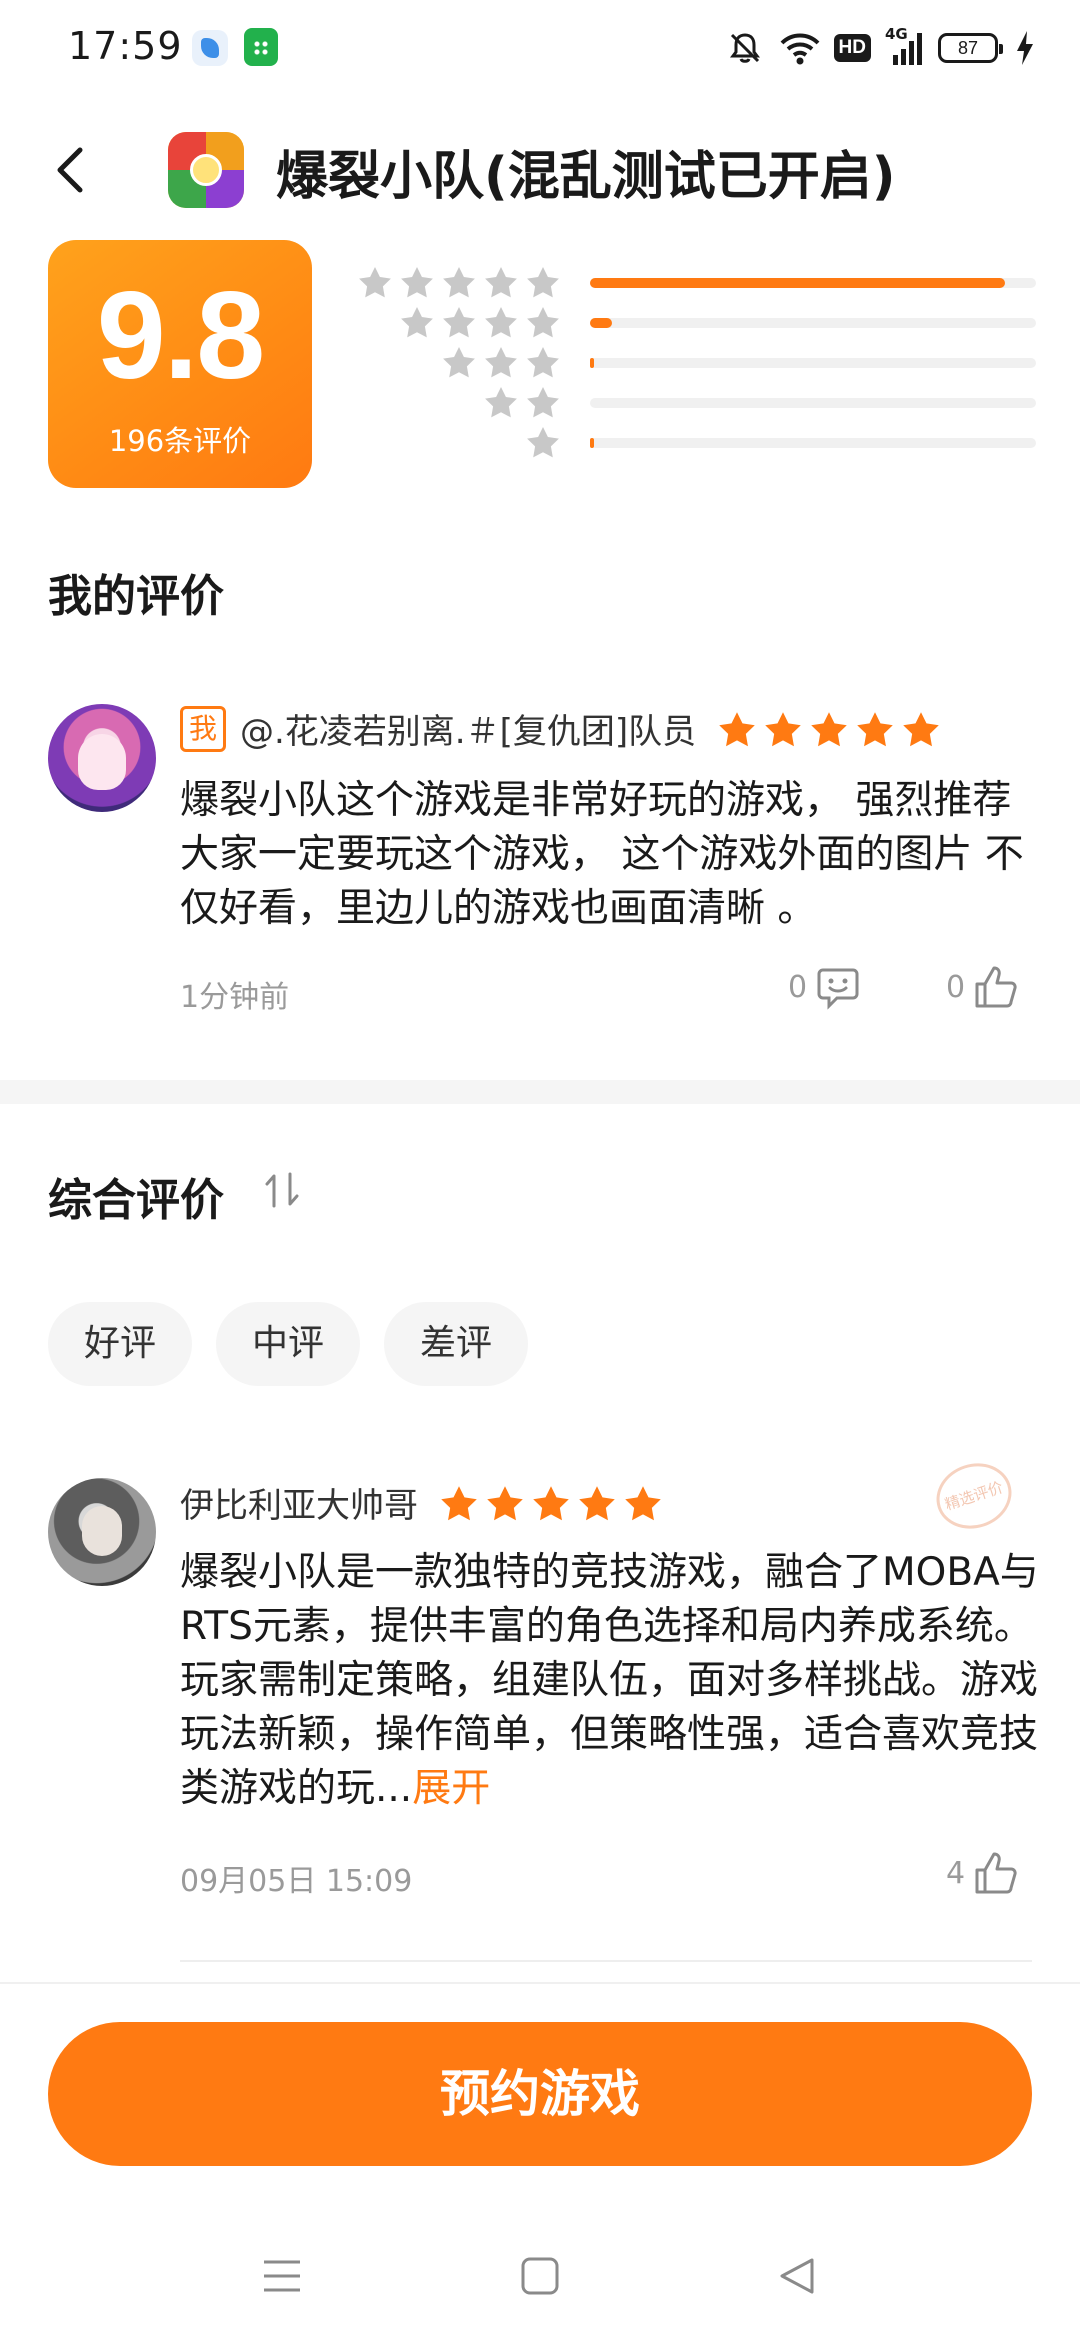 This screenshot has width=1080, height=2340. Describe the element at coordinates (956, 1873) in the screenshot. I see `like-count: 4` at that location.